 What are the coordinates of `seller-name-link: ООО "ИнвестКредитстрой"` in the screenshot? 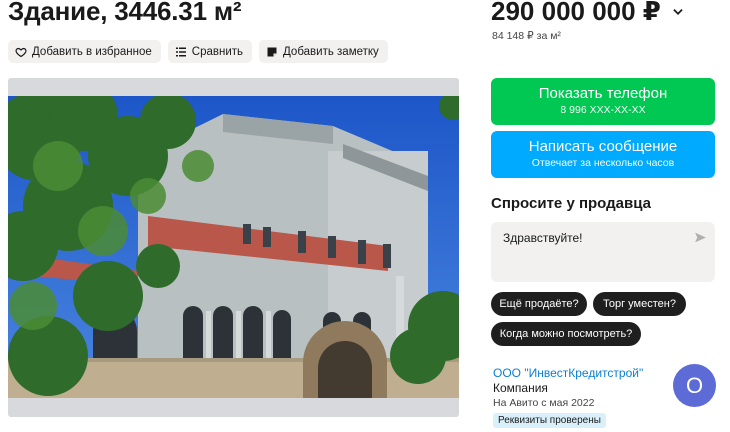 It's located at (568, 373).